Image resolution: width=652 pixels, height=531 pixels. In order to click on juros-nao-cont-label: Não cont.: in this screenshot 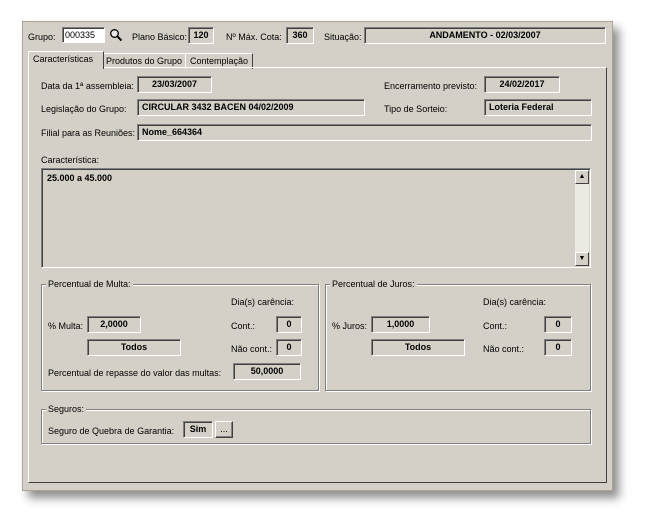, I will do `click(504, 349)`.